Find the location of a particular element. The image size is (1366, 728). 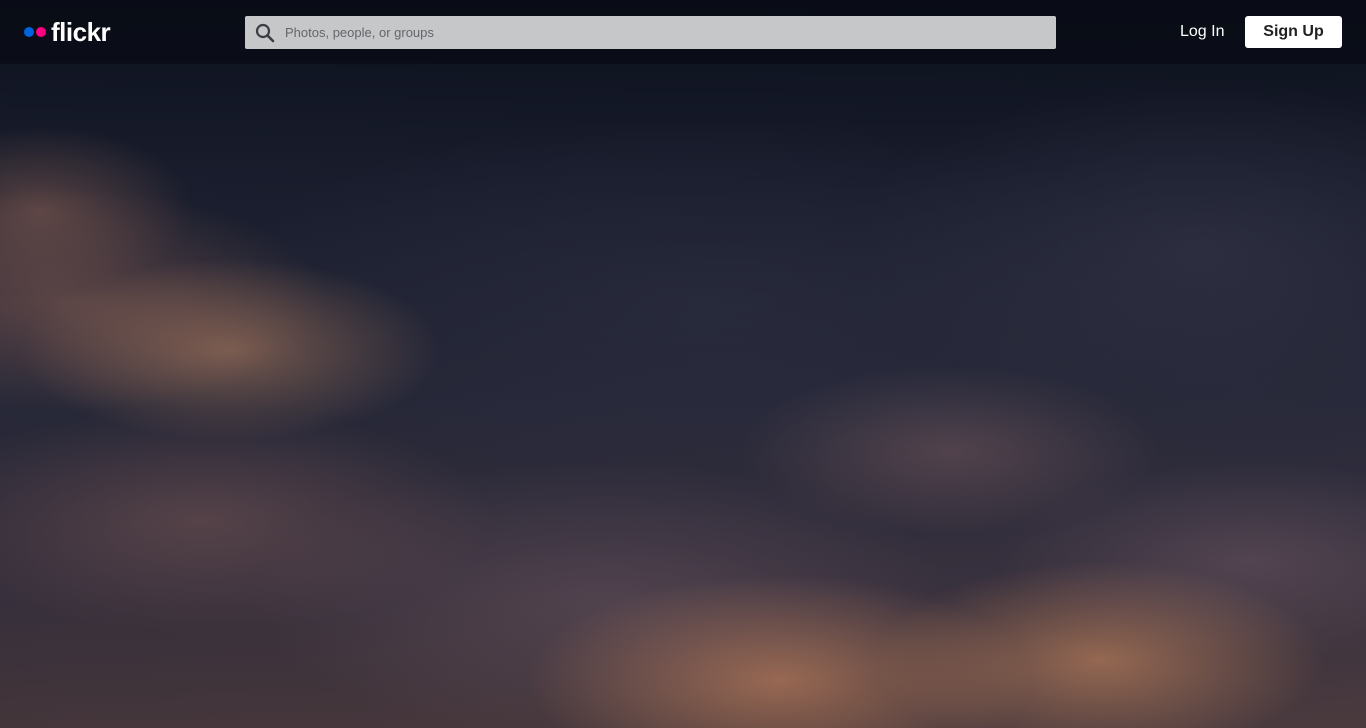

search-icon is located at coordinates (265, 32).